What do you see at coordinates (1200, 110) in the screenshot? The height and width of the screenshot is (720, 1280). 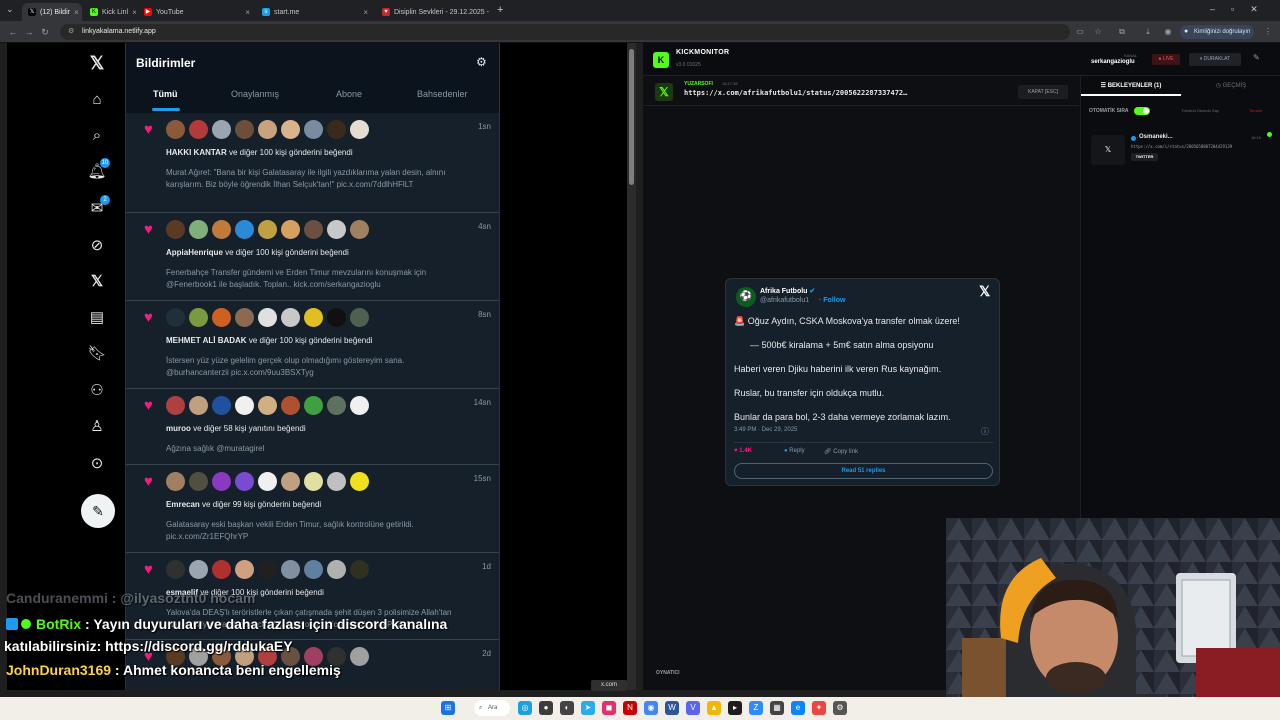 I see `mark-all-read-button: Tümünü Okundu Say` at bounding box center [1200, 110].